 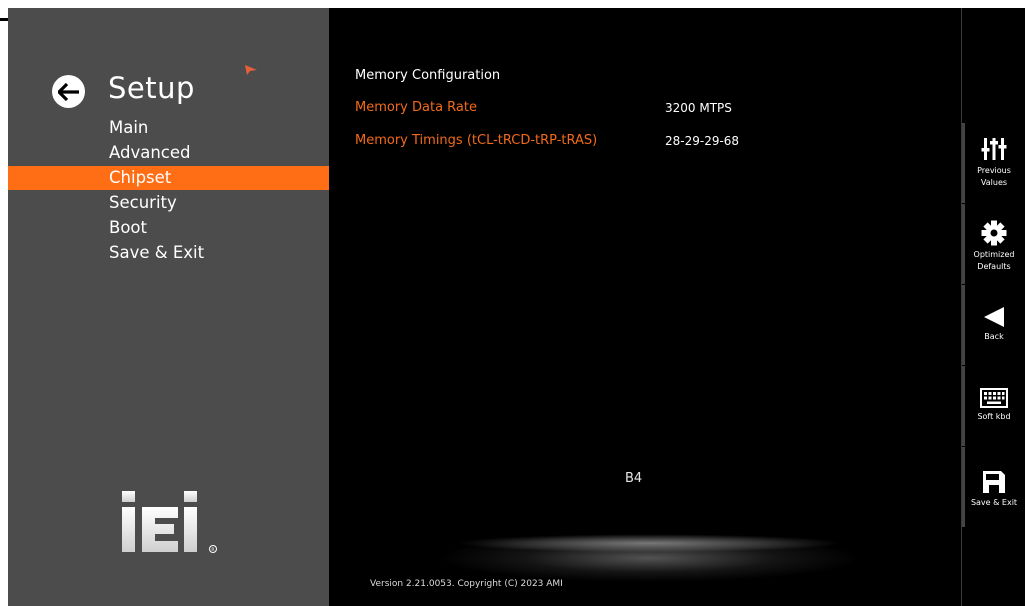 I want to click on svg-text: R, so click(x=212, y=550).